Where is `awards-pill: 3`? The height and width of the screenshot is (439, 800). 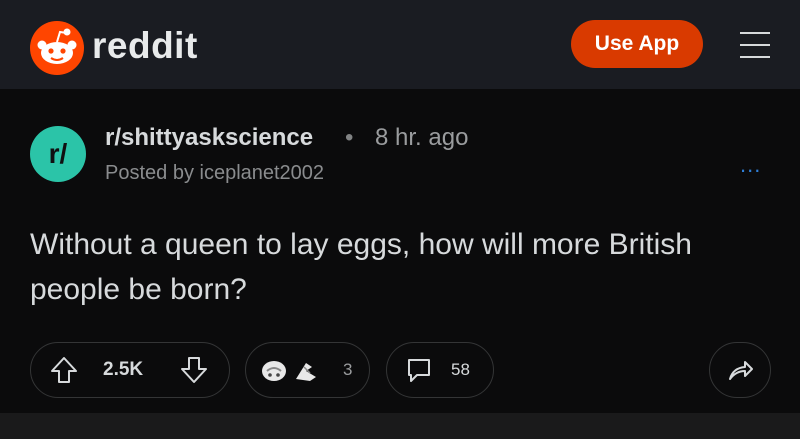 awards-pill: 3 is located at coordinates (307, 370).